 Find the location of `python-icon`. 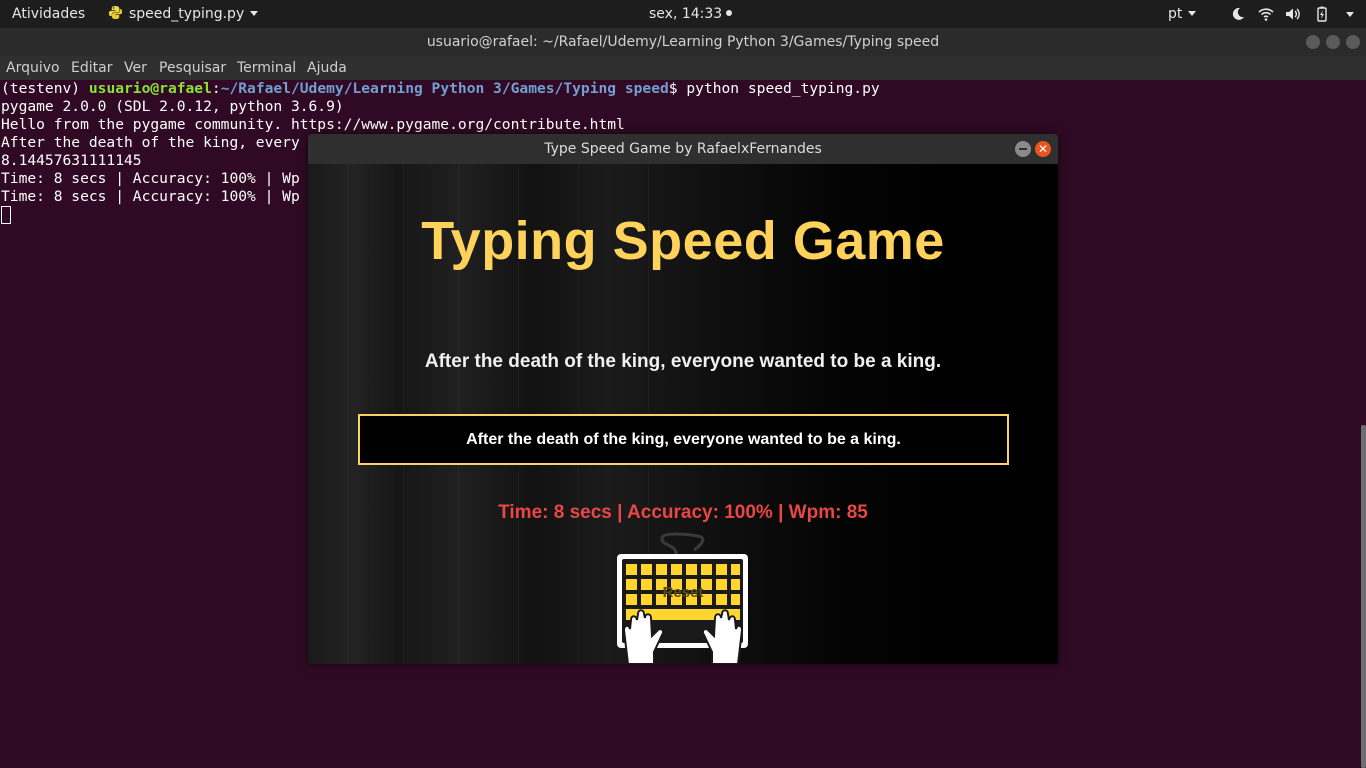

python-icon is located at coordinates (115, 12).